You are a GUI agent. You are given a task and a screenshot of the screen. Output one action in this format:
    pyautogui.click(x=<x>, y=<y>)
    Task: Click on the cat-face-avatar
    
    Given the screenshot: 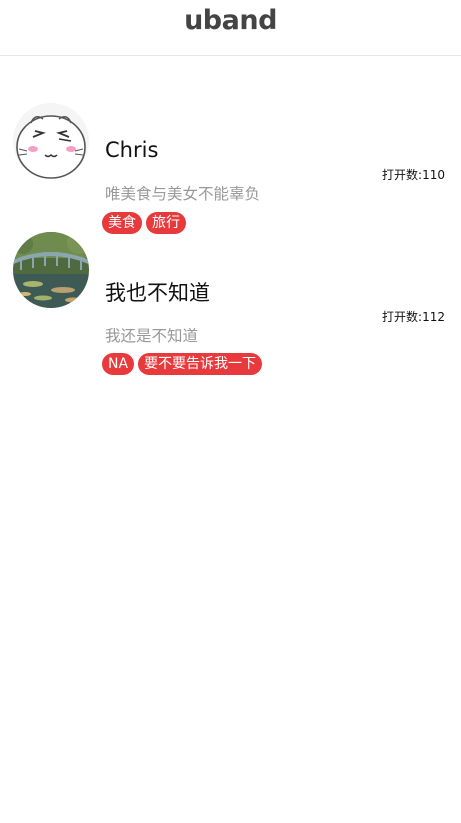 What is the action you would take?
    pyautogui.click(x=51, y=141)
    